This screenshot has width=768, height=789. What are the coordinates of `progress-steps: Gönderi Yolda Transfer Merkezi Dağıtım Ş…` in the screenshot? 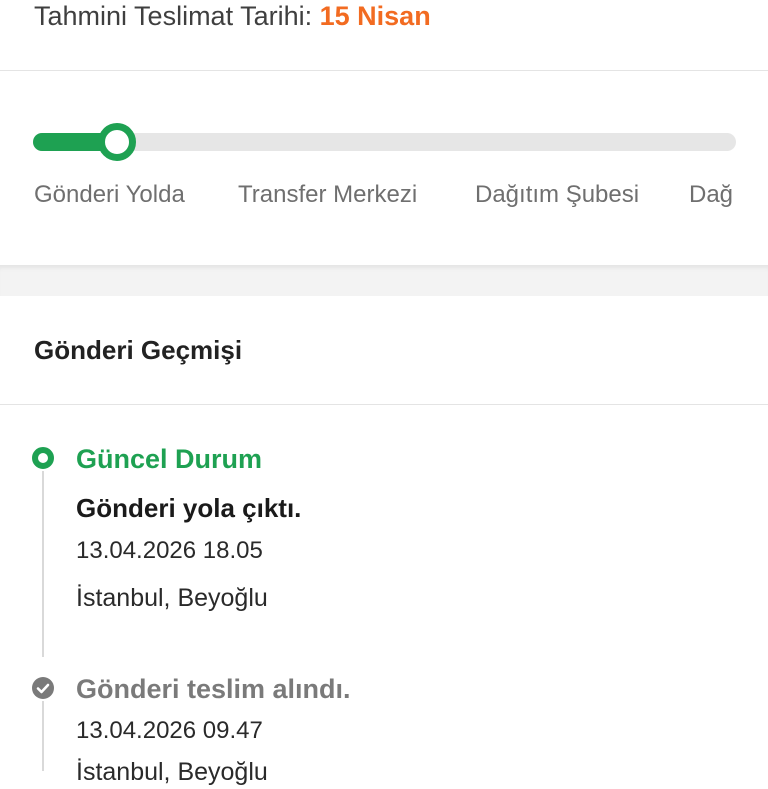 It's located at (384, 195).